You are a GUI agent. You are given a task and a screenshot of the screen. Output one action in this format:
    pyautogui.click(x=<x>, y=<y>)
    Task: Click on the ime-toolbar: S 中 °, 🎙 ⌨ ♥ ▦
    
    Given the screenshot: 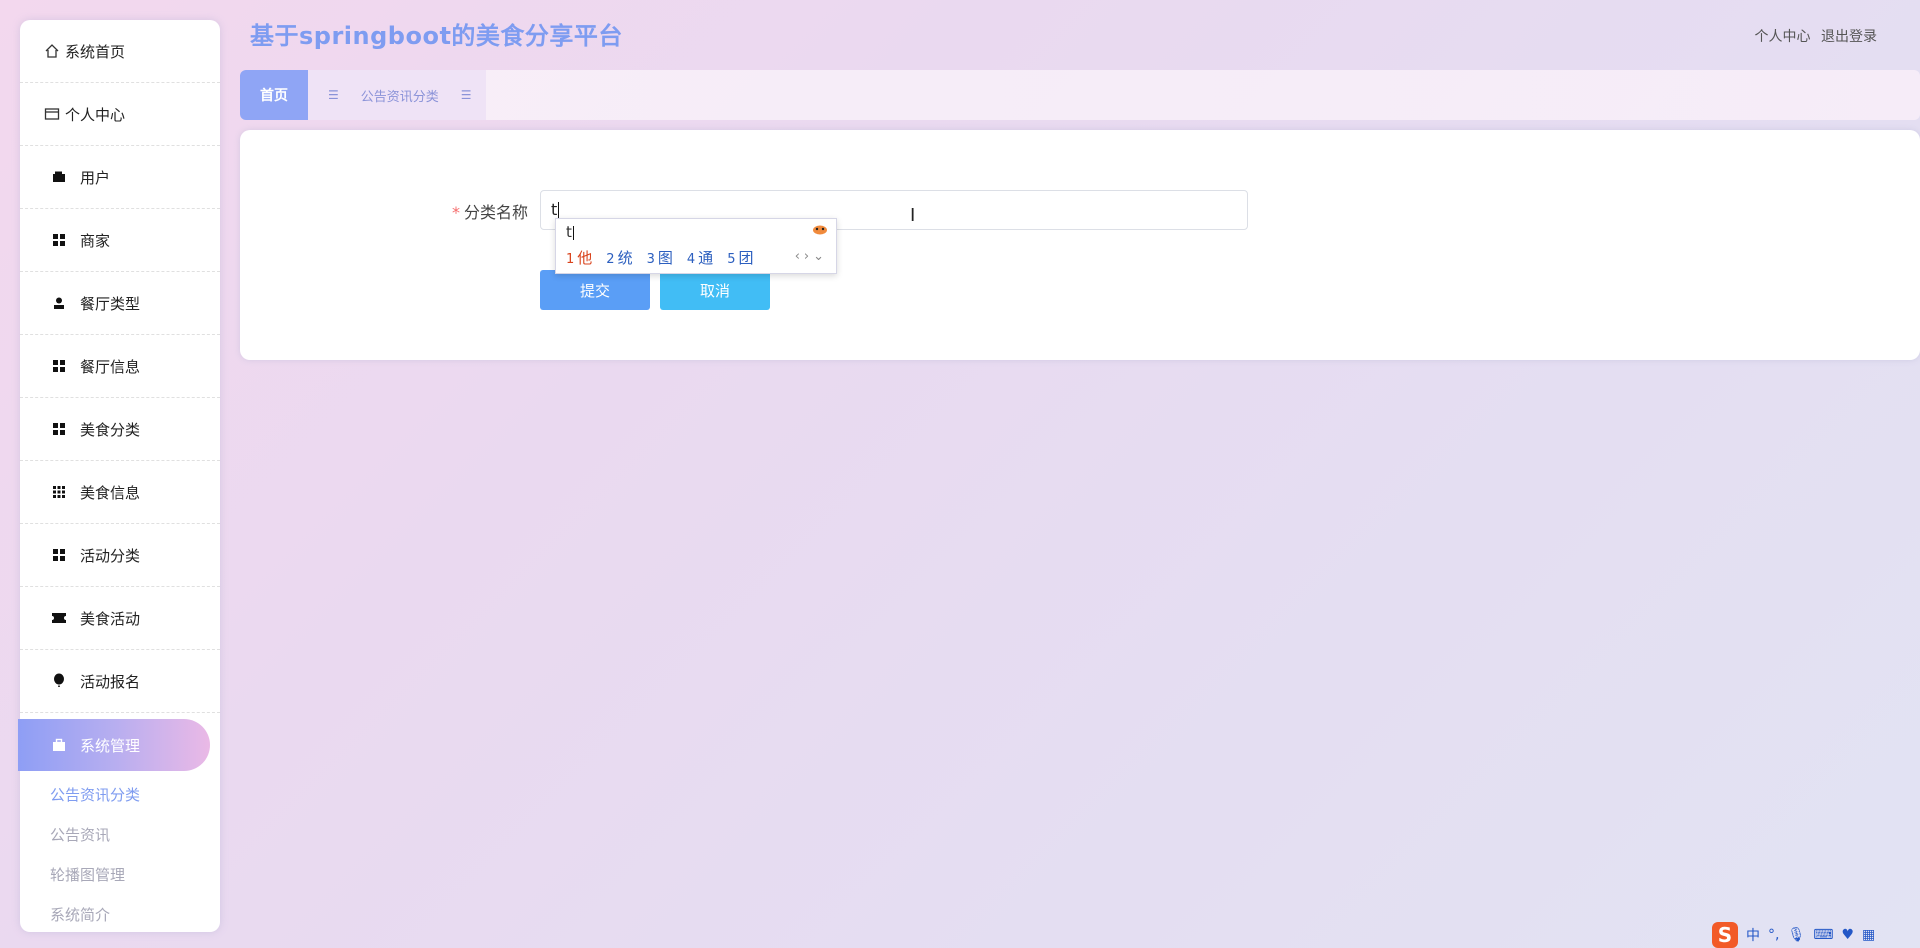 What is the action you would take?
    pyautogui.click(x=1816, y=935)
    